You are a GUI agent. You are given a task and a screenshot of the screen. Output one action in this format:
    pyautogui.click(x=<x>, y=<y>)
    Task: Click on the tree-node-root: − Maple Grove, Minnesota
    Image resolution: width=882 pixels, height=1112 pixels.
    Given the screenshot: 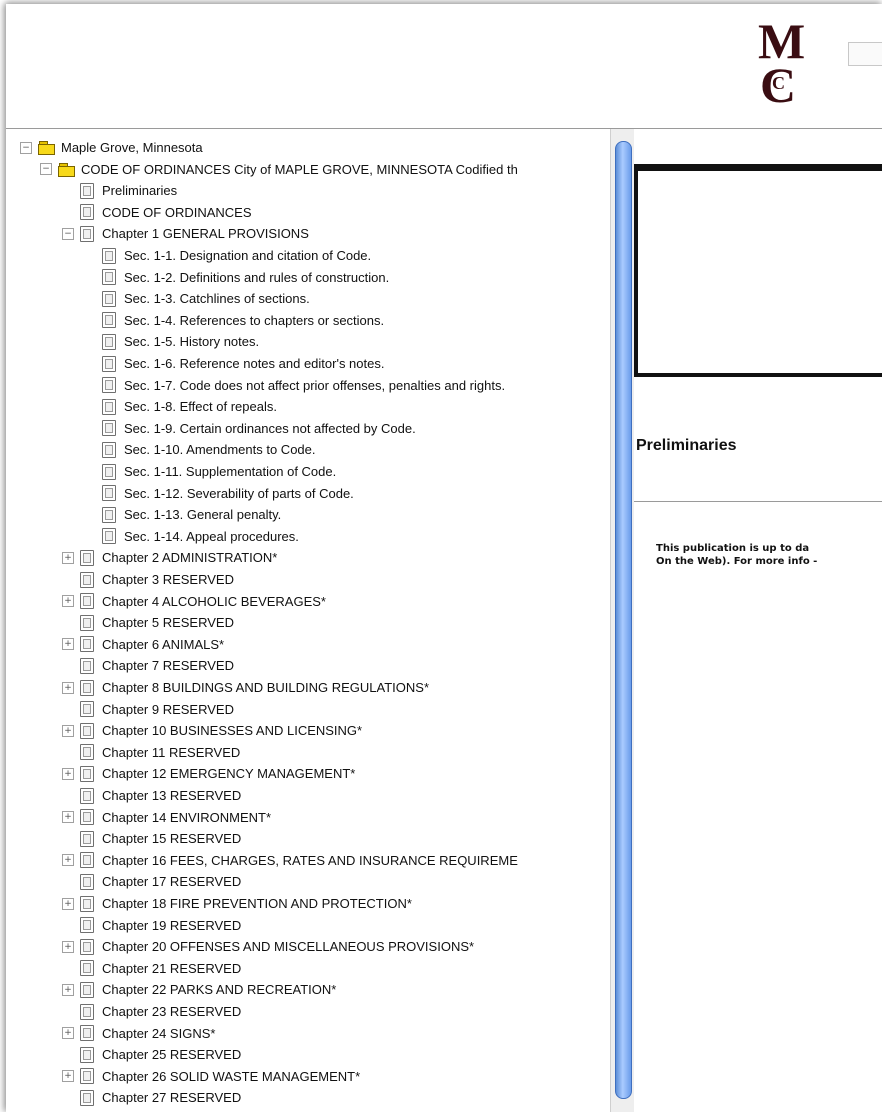 What is the action you would take?
    pyautogui.click(x=111, y=147)
    